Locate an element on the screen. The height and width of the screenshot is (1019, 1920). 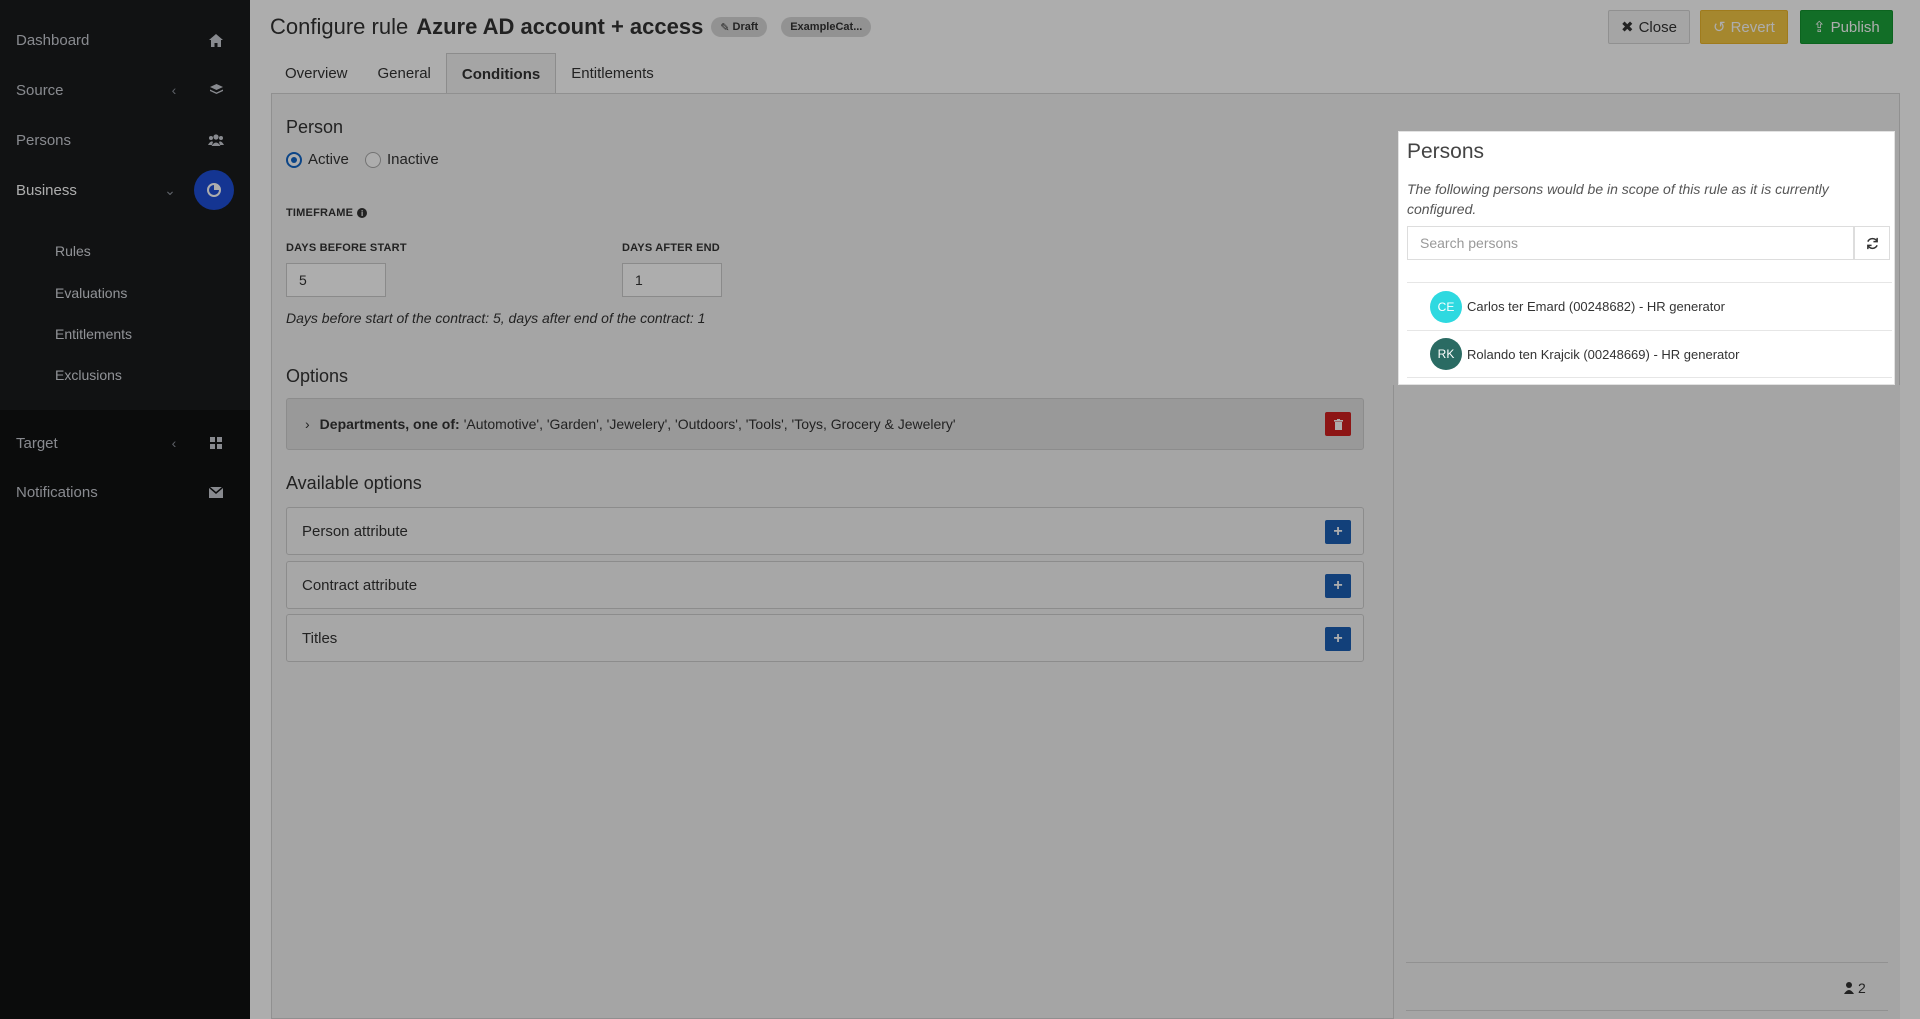
tab-bar: Overview General Conditions Entitlements is located at coordinates (469, 73).